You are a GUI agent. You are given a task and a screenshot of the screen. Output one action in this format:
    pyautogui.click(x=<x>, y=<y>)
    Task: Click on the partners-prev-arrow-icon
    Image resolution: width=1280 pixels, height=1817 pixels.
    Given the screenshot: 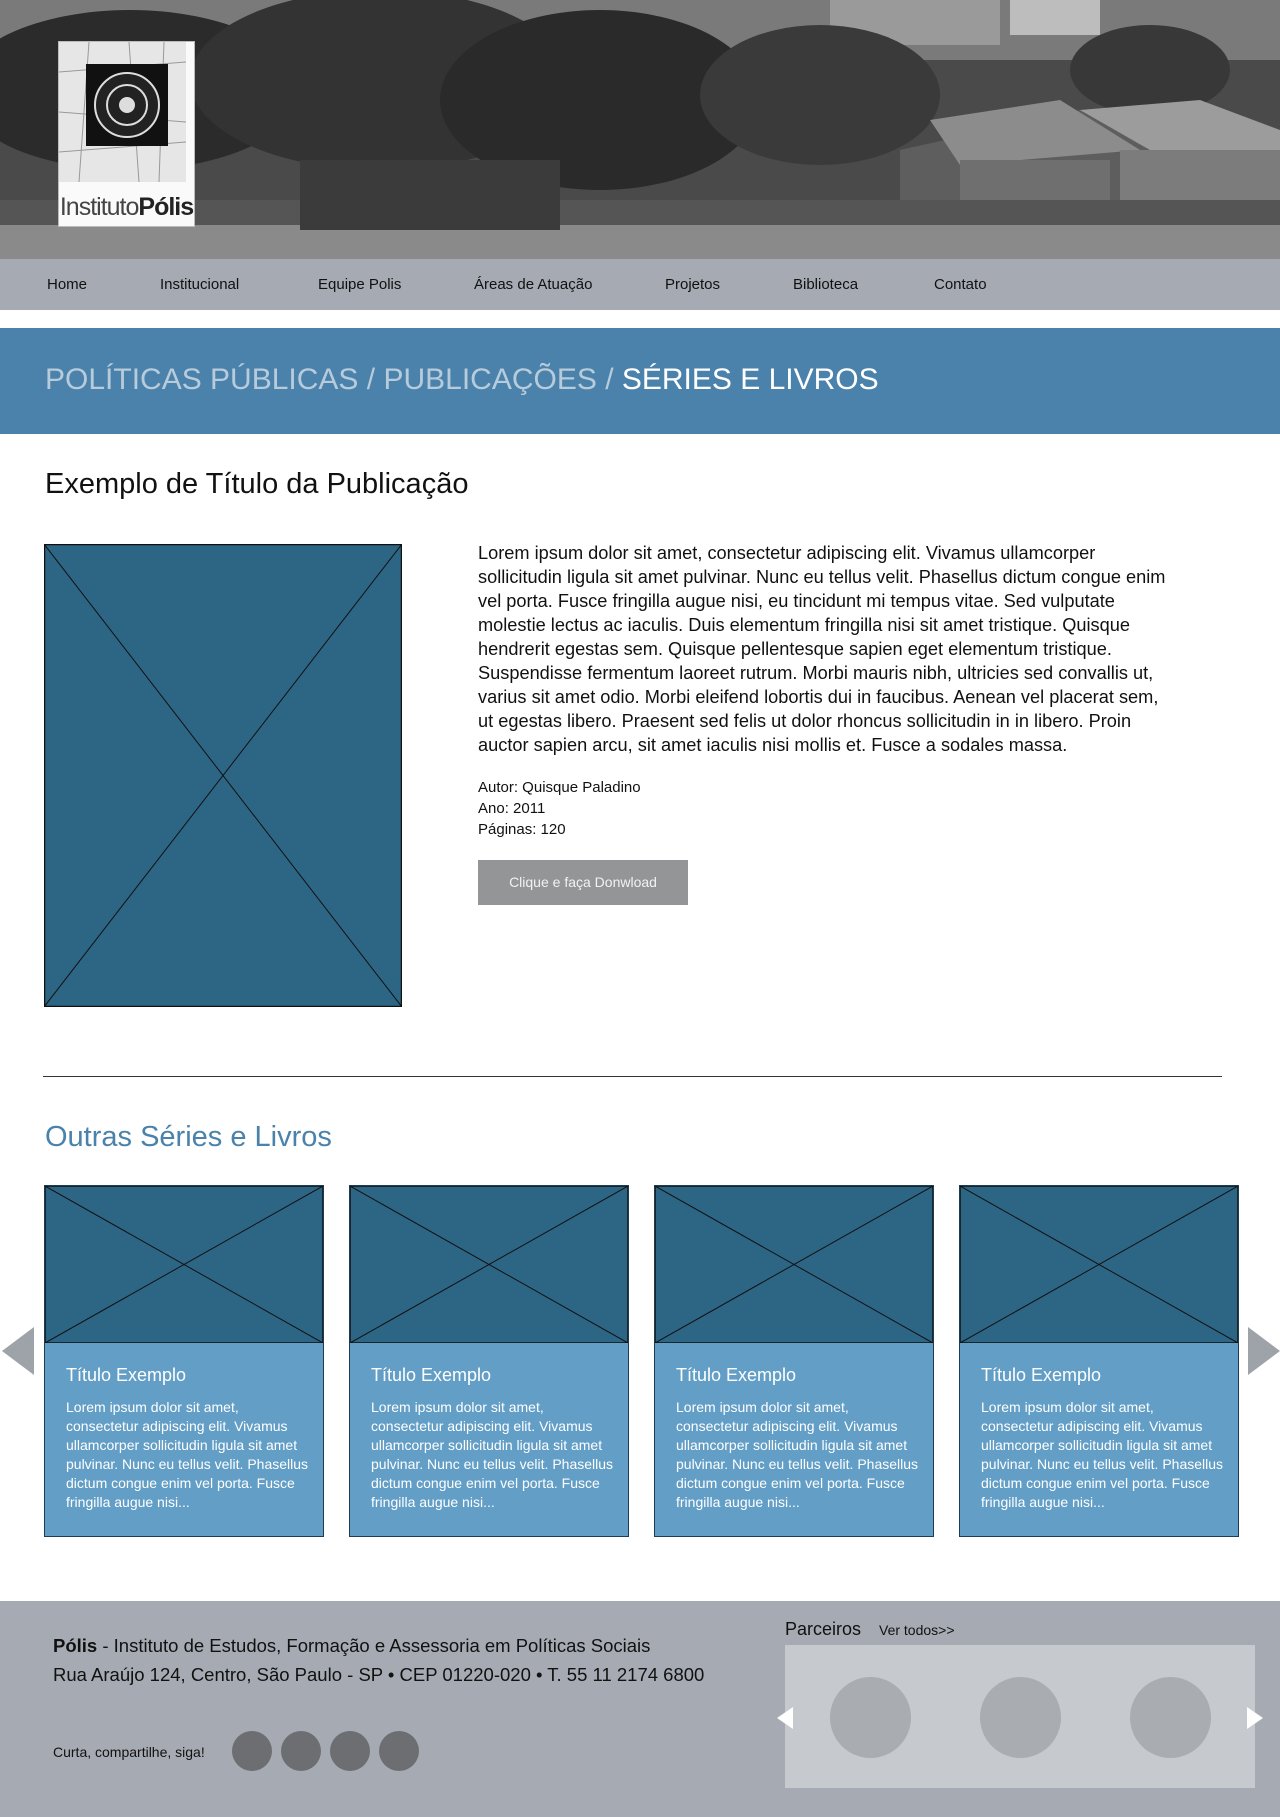 What is the action you would take?
    pyautogui.click(x=785, y=1718)
    